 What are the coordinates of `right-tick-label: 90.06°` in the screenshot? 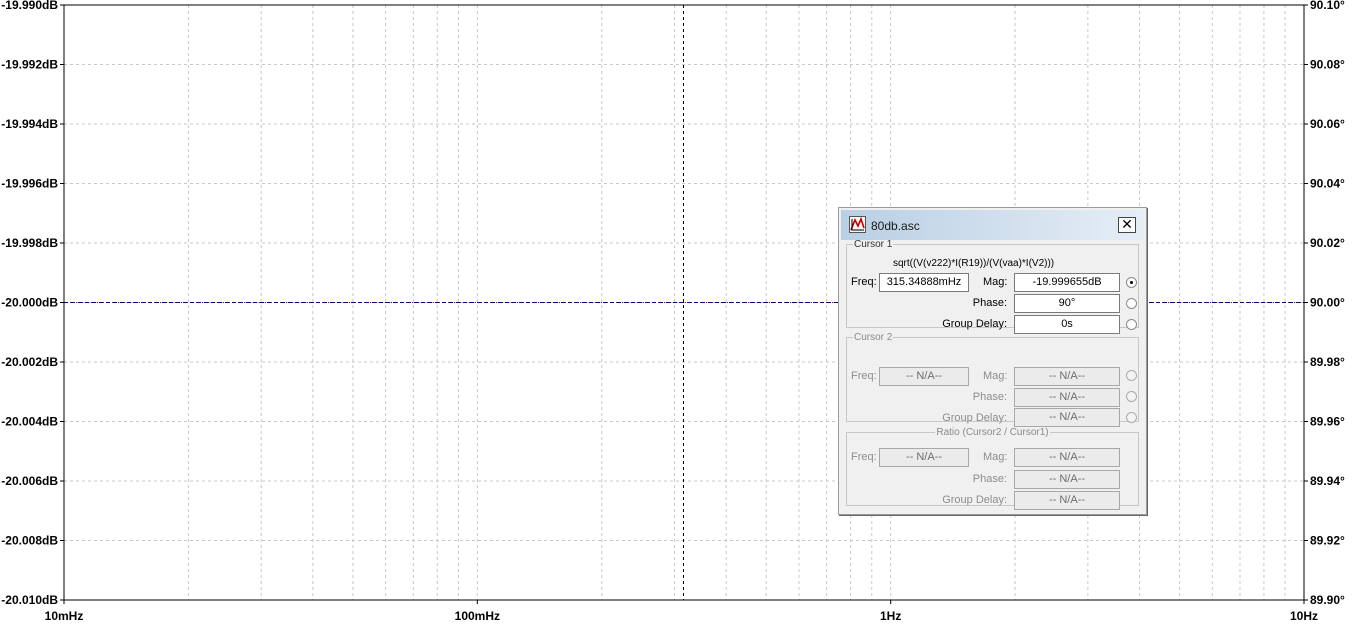 It's located at (1327, 124).